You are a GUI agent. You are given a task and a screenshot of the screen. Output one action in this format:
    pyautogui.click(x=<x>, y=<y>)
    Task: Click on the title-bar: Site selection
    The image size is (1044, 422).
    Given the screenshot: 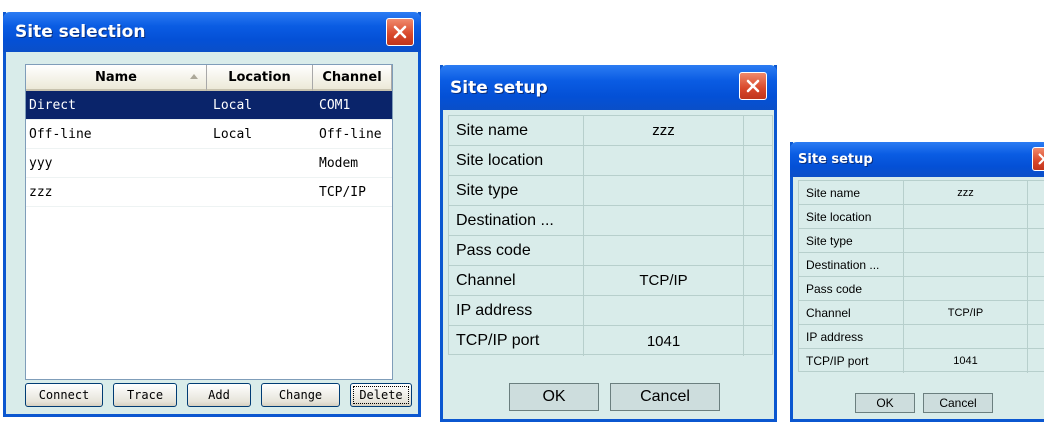 What is the action you would take?
    pyautogui.click(x=212, y=32)
    